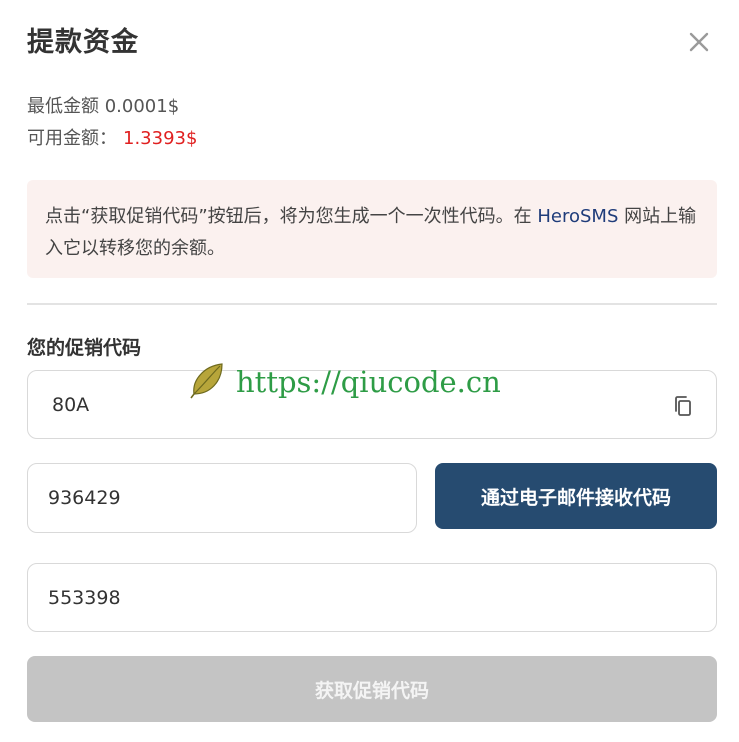 The image size is (739, 742). I want to click on available-value: 1.3393$, so click(160, 138).